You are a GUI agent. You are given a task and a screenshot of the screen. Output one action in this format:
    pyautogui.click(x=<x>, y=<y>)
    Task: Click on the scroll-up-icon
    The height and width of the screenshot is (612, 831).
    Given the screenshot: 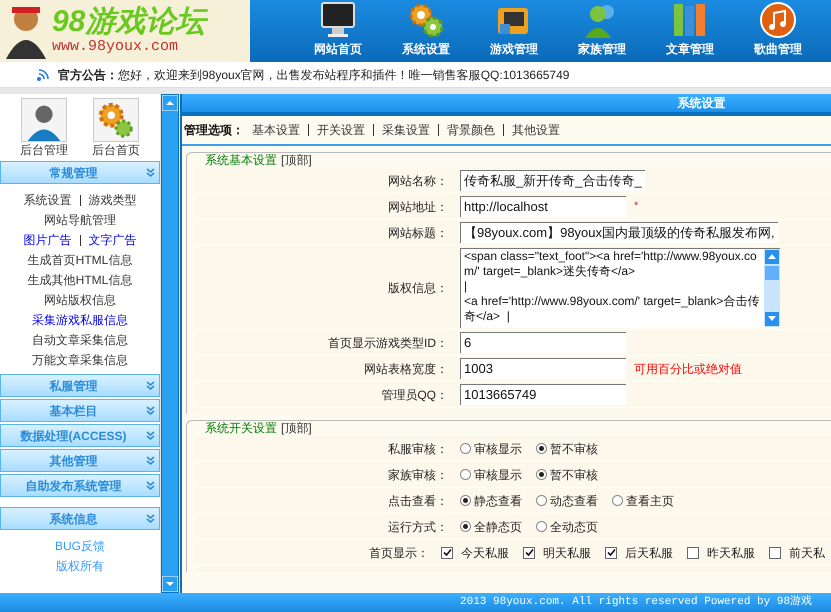 What is the action you would take?
    pyautogui.click(x=170, y=103)
    